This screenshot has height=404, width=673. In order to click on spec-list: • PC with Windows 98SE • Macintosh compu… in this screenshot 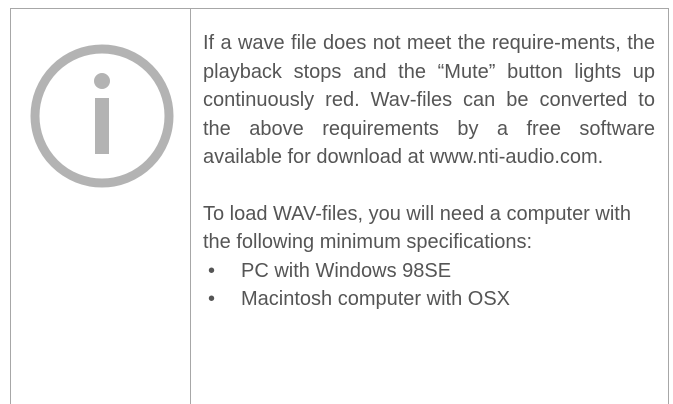, I will do `click(429, 285)`.